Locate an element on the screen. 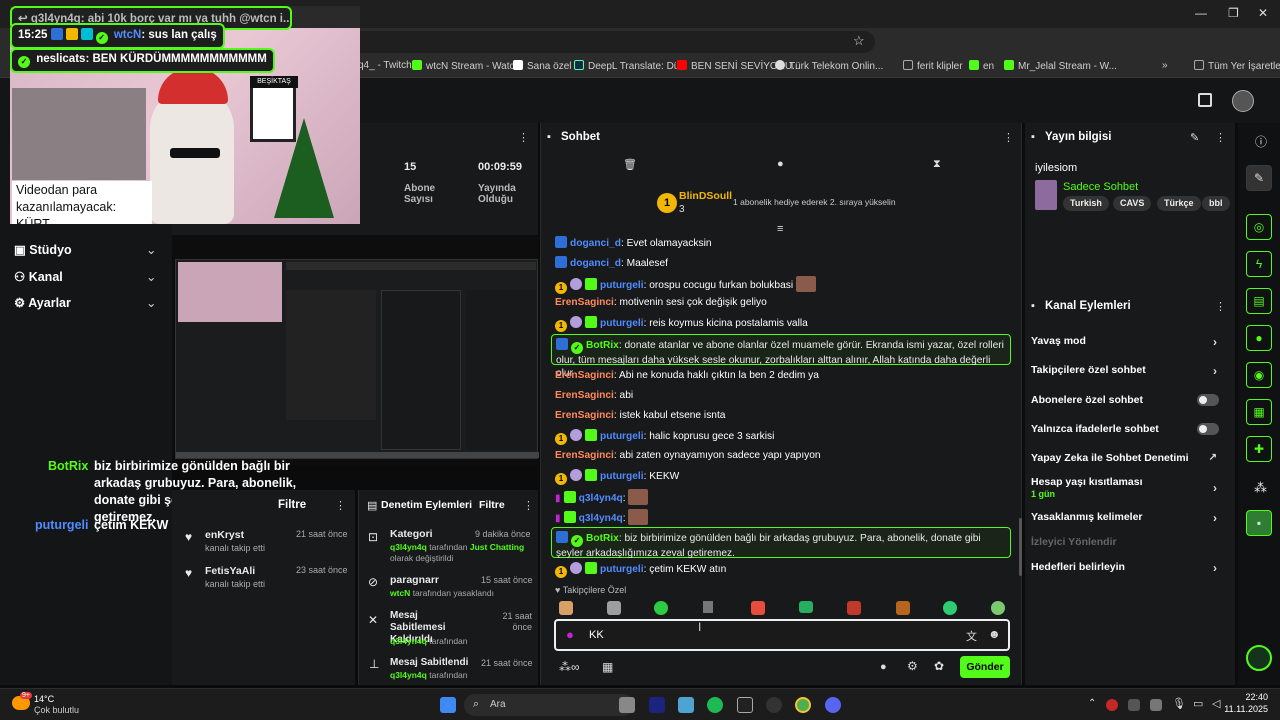 The width and height of the screenshot is (1280, 720). task-view-icon is located at coordinates (627, 705).